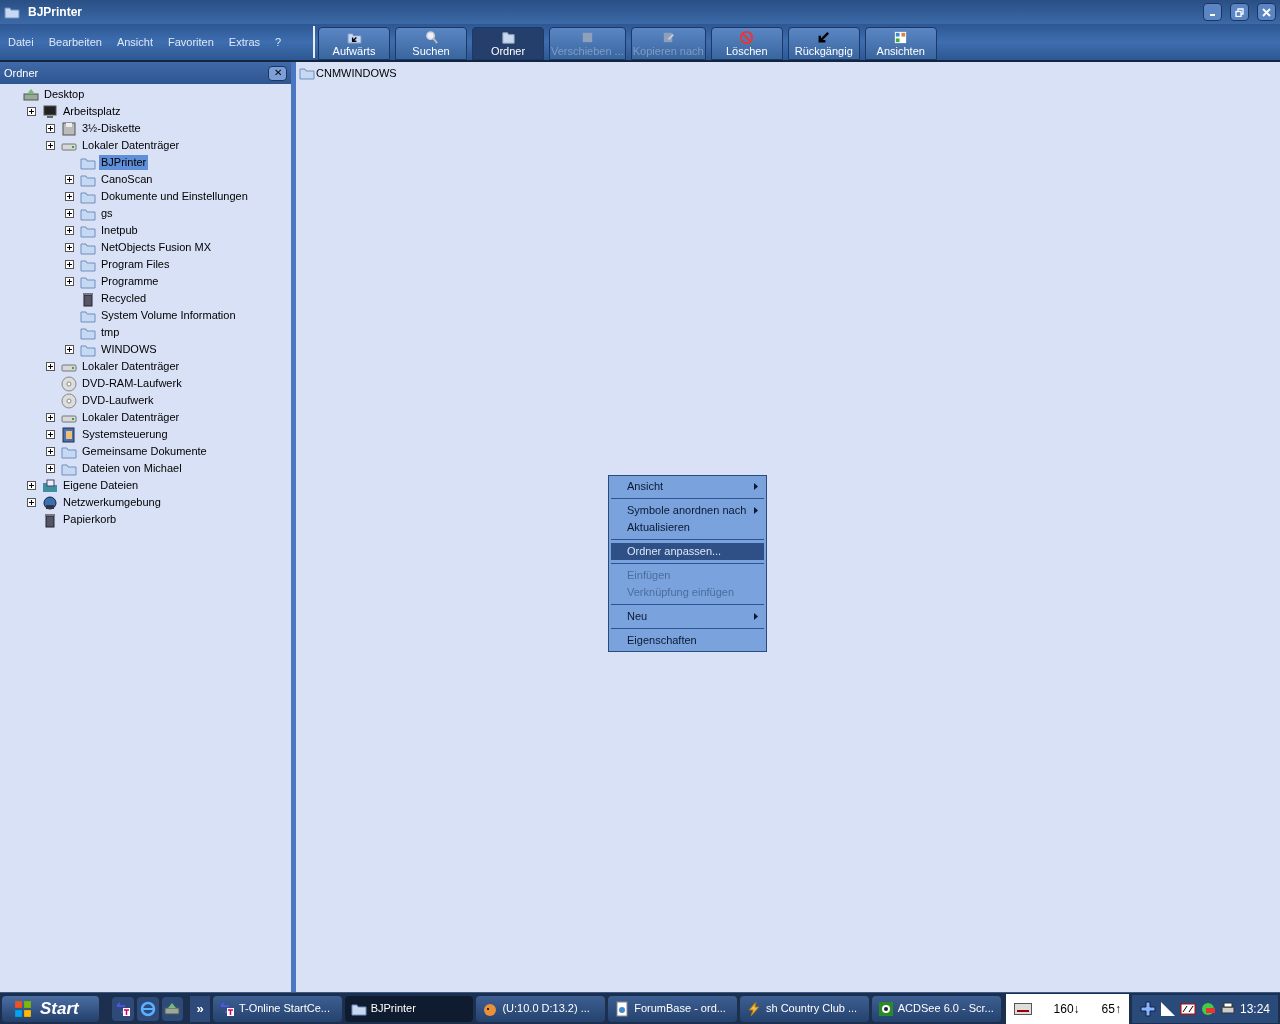  I want to click on tree-item: 3½-Diskette, so click(111, 128).